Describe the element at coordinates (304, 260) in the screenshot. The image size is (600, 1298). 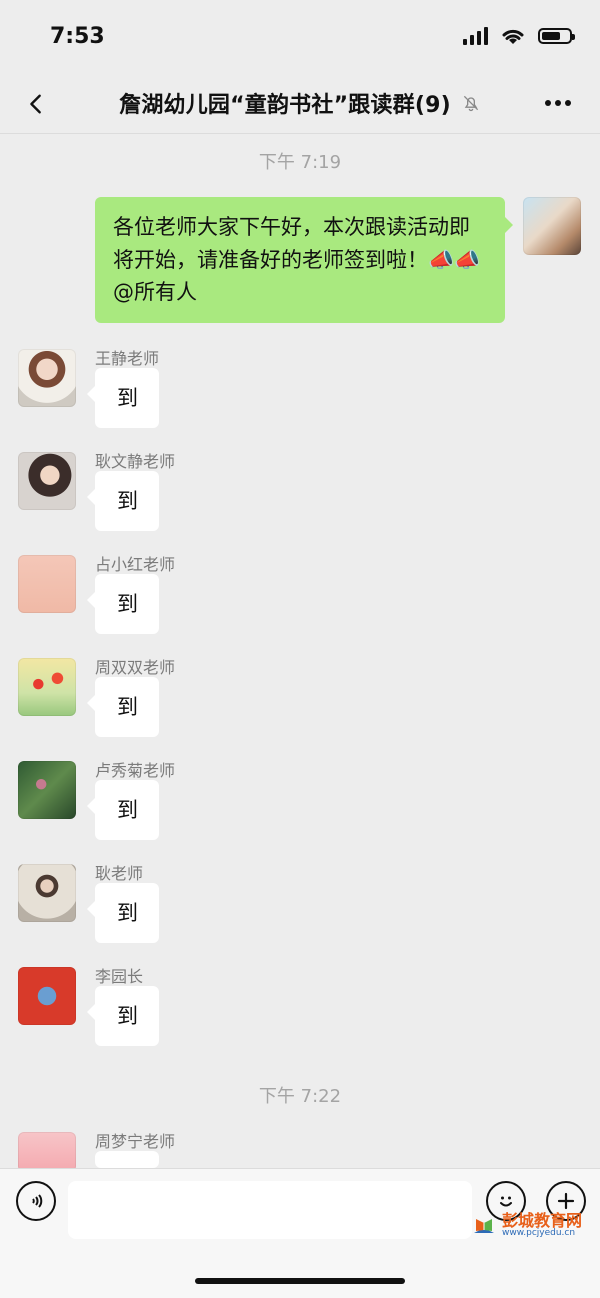
I see `message-bubble: 各位老师大家下午好，本次跟读活动即将开始，请准备好的老师签到啦！📣📣@所有人` at that location.